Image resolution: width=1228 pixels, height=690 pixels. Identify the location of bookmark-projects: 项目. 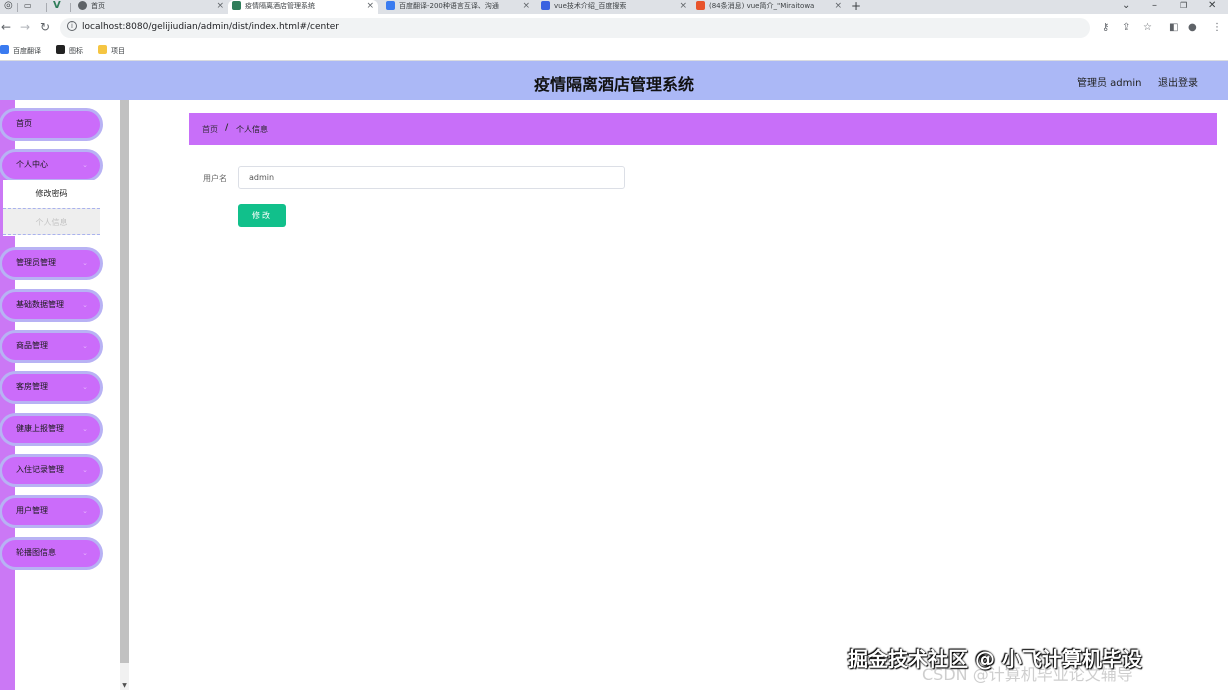
(111, 51).